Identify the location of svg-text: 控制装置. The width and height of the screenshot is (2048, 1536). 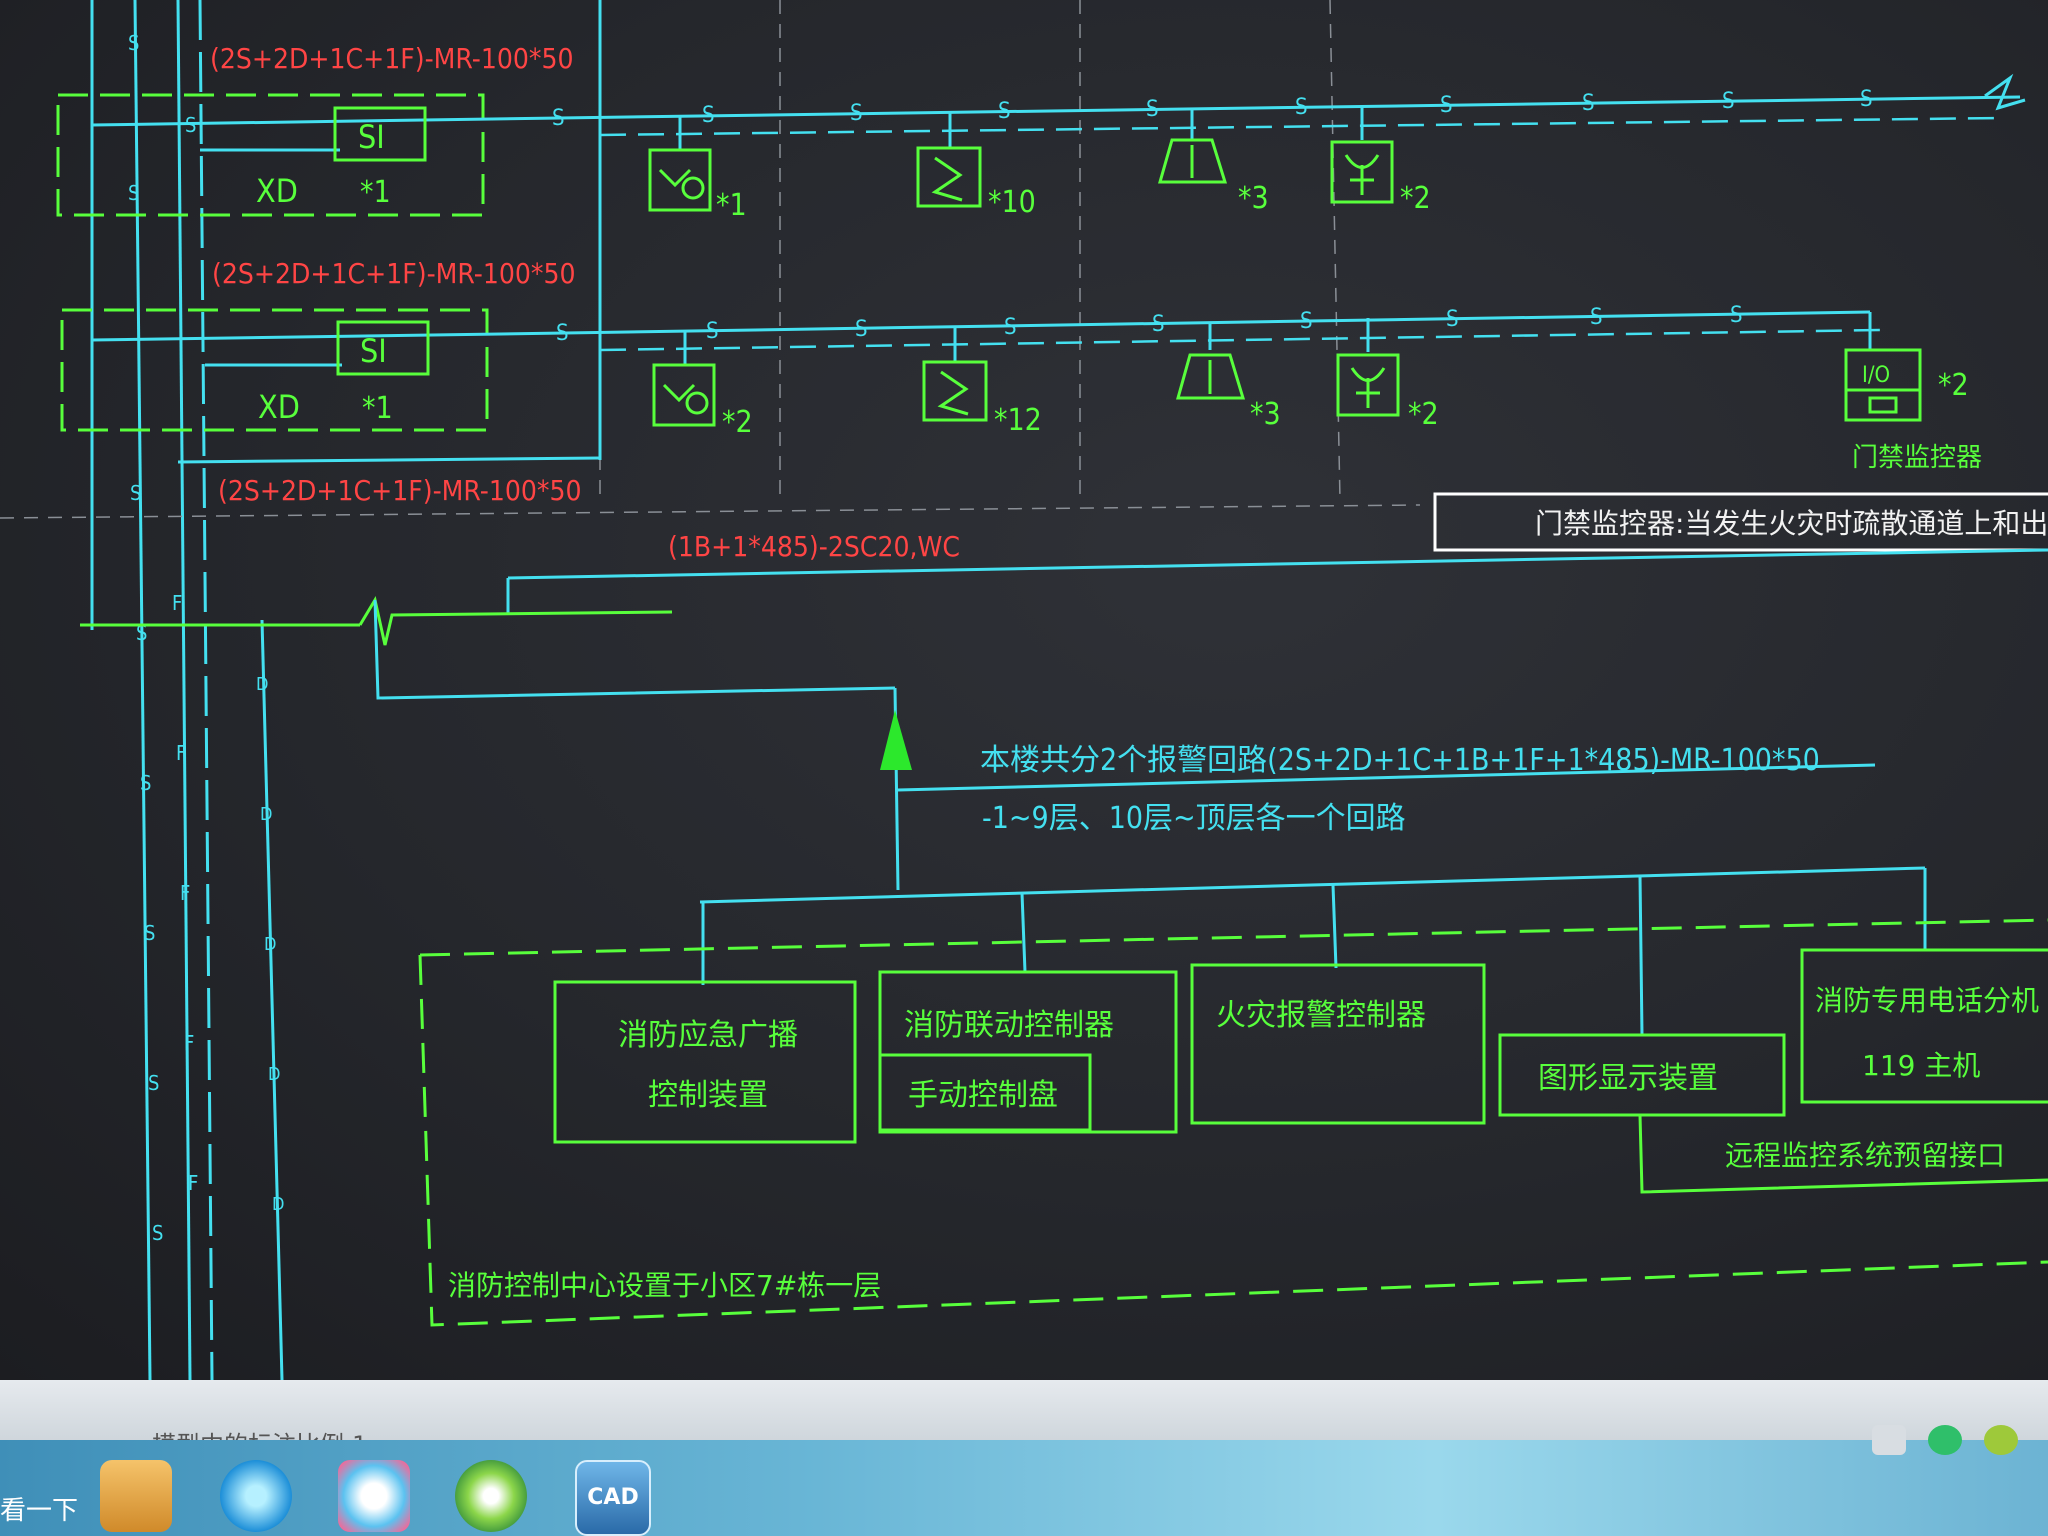
(708, 1095).